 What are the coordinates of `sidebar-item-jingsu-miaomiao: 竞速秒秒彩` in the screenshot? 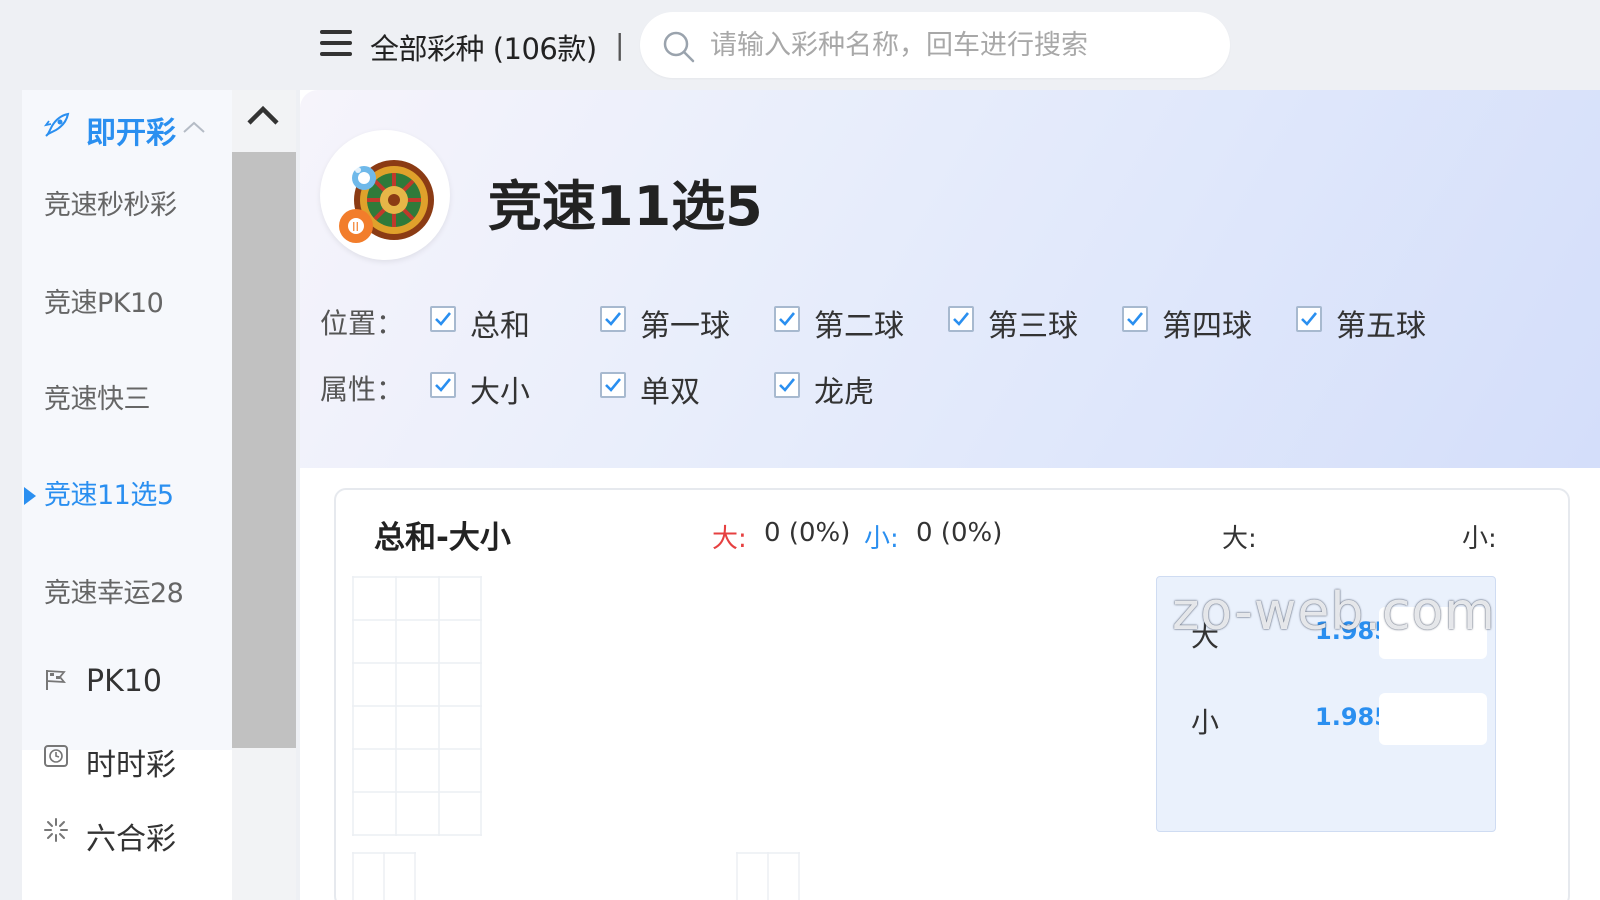 It's located at (127, 206).